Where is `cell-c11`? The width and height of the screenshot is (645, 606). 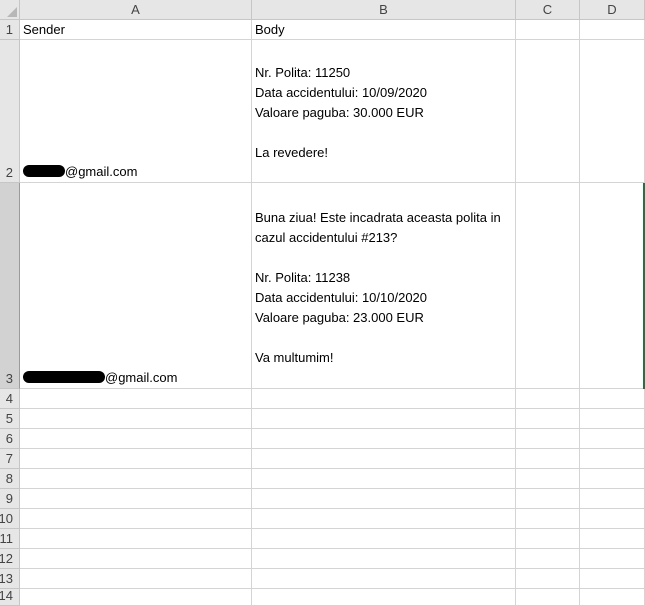 cell-c11 is located at coordinates (548, 539).